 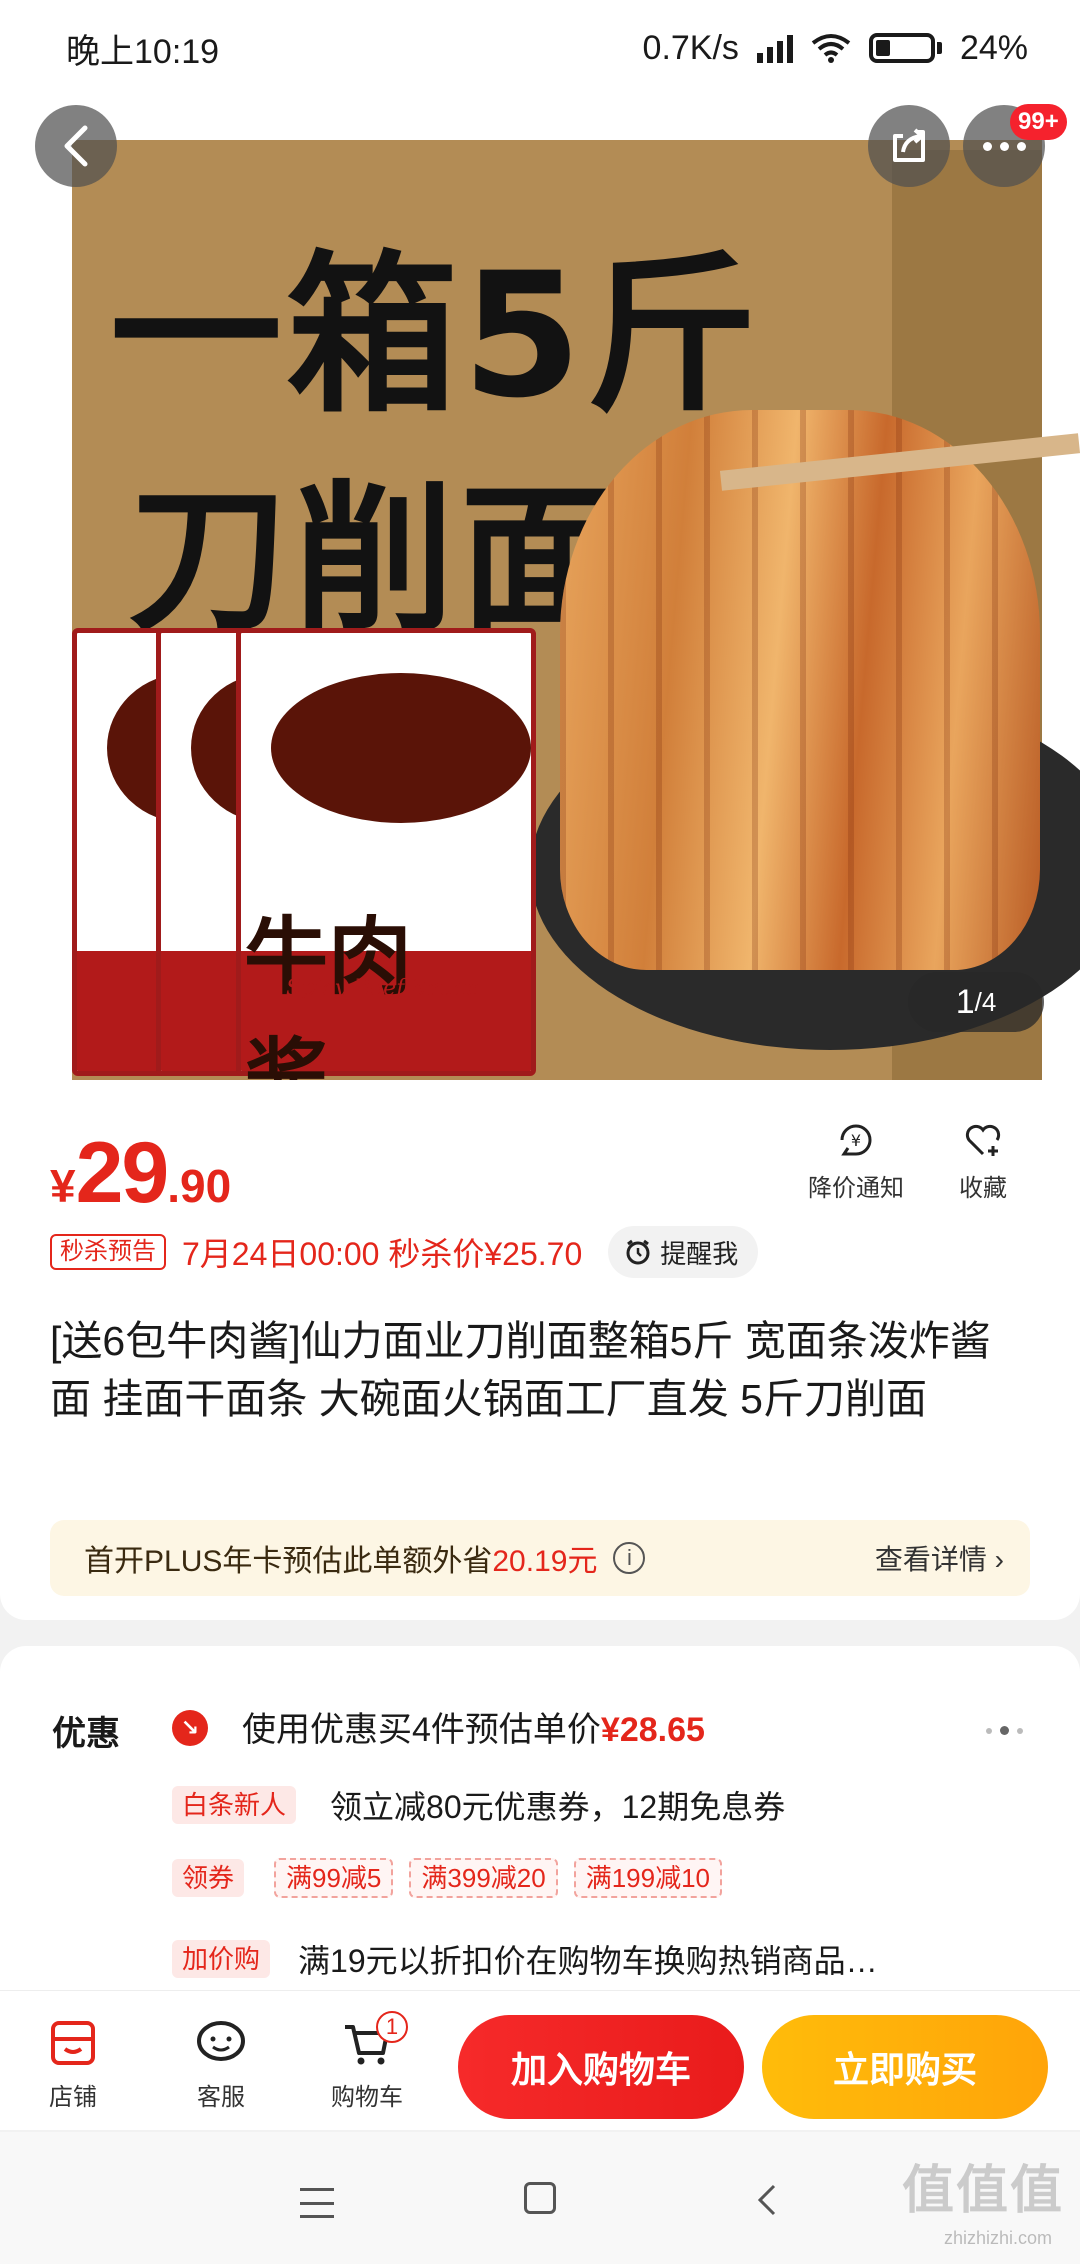 I want to click on flash-sale-row: 秒杀预告 7月24日00:00 秒杀价¥25.70 提醒我, so click(x=404, y=1252).